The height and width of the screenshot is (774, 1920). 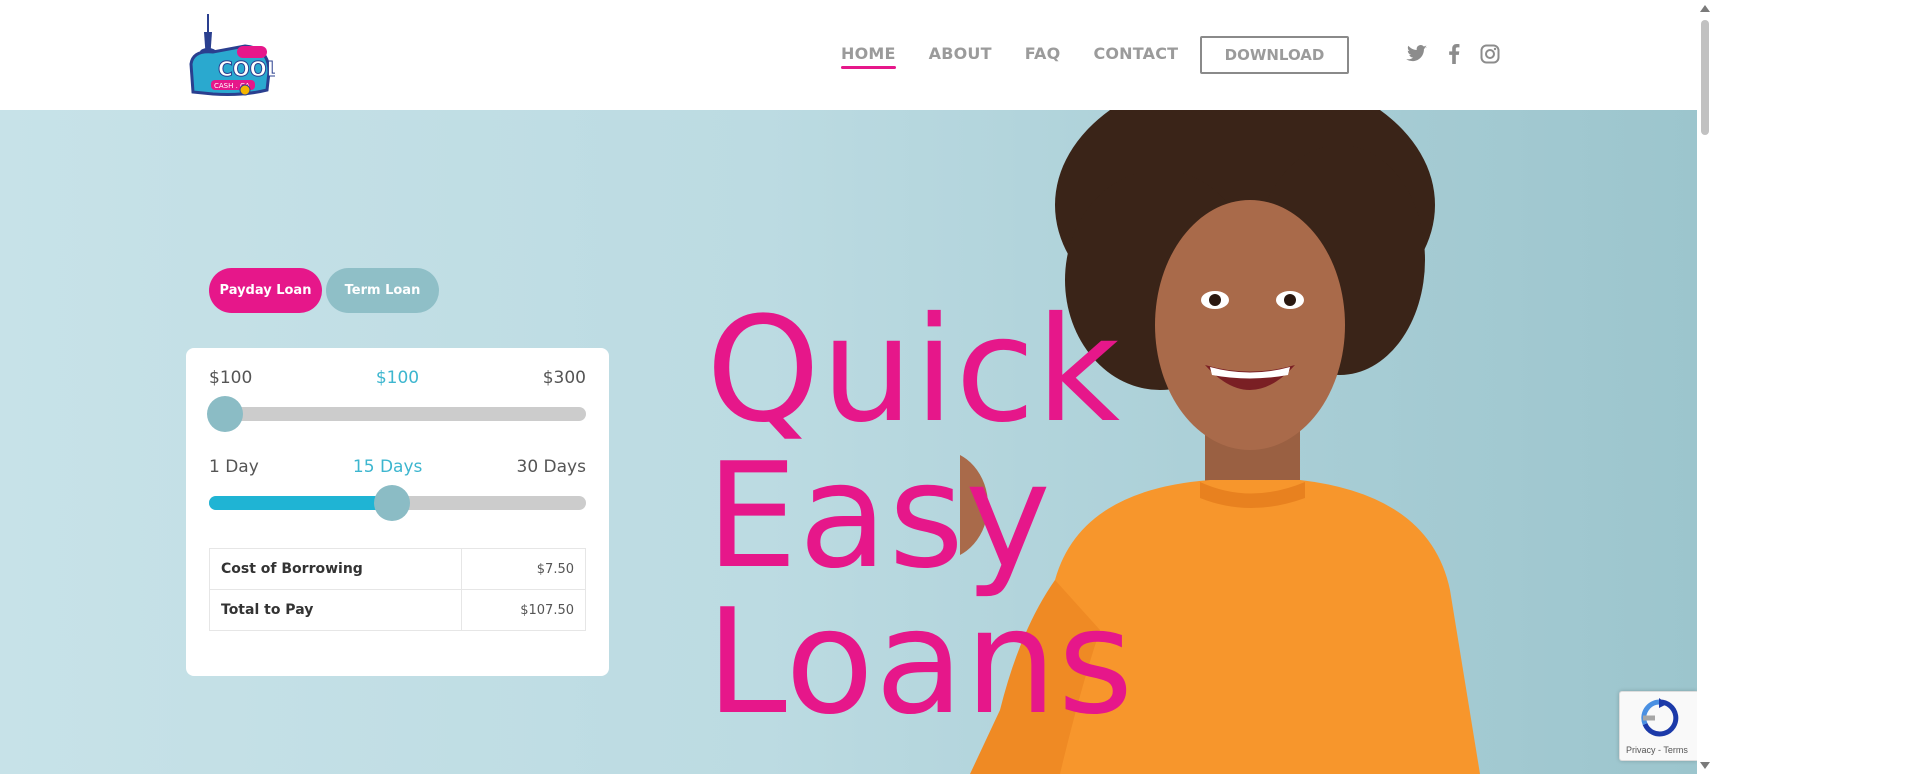 What do you see at coordinates (1417, 54) in the screenshot?
I see `twitter-icon` at bounding box center [1417, 54].